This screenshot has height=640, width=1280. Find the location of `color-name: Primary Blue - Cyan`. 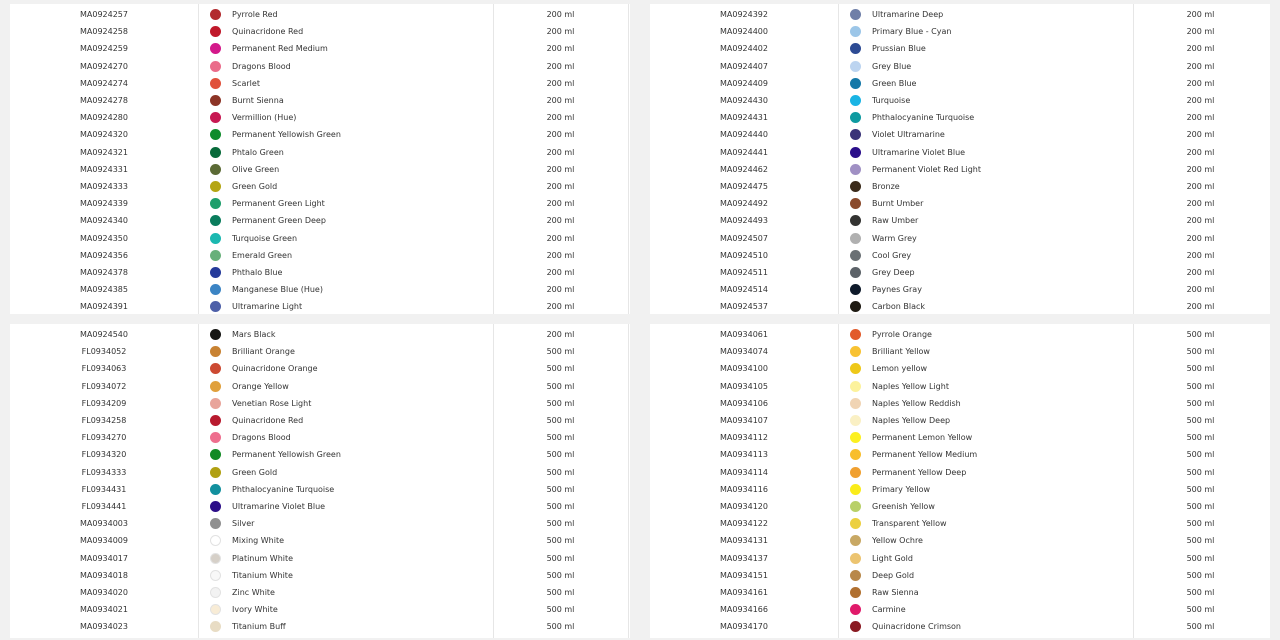

color-name: Primary Blue - Cyan is located at coordinates (912, 32).